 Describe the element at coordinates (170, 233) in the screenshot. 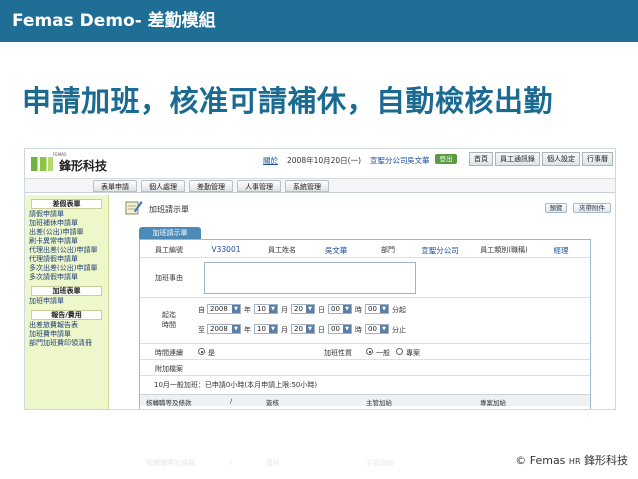

I see `tab-overtime-request: 加班請示單` at that location.